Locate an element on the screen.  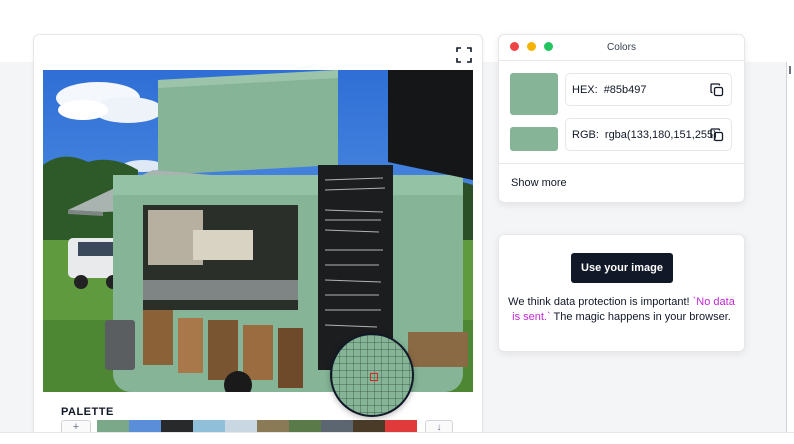
bottom-bar is located at coordinates (397, 438).